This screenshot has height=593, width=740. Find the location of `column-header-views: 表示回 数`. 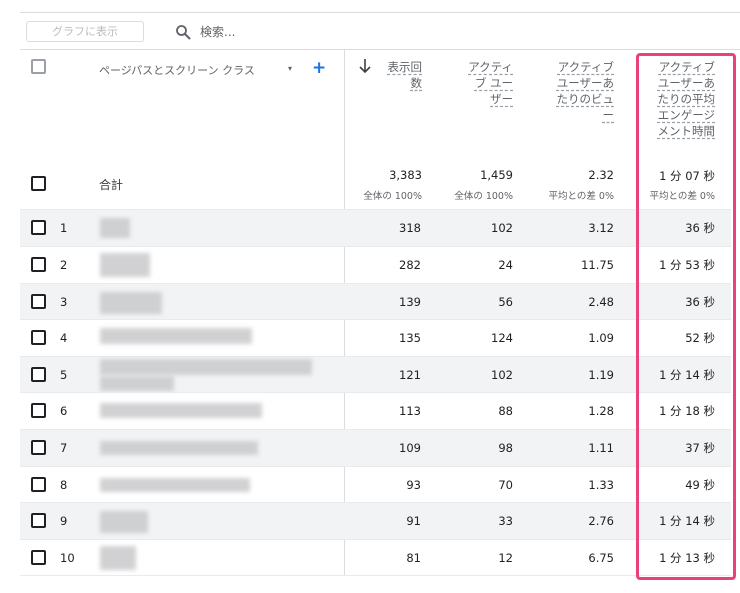

column-header-views: 表示回 数 is located at coordinates (405, 75).